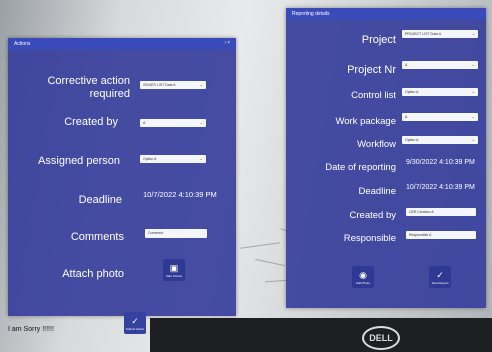 This screenshot has width=492, height=352. I want to click on submit-action-button: ✓ Submit Action, so click(135, 323).